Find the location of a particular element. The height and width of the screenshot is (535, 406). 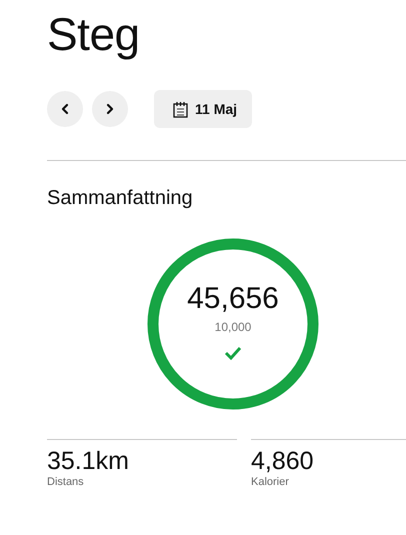

step-count: 45,656 is located at coordinates (233, 299).